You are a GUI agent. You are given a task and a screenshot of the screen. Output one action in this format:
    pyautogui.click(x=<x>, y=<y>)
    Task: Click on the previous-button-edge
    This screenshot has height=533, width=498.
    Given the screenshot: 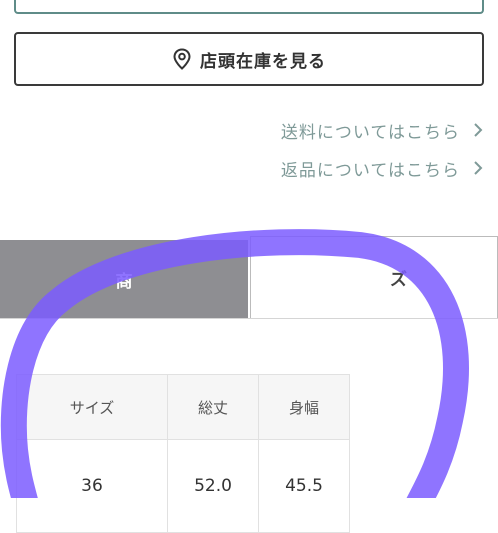 What is the action you would take?
    pyautogui.click(x=249, y=7)
    